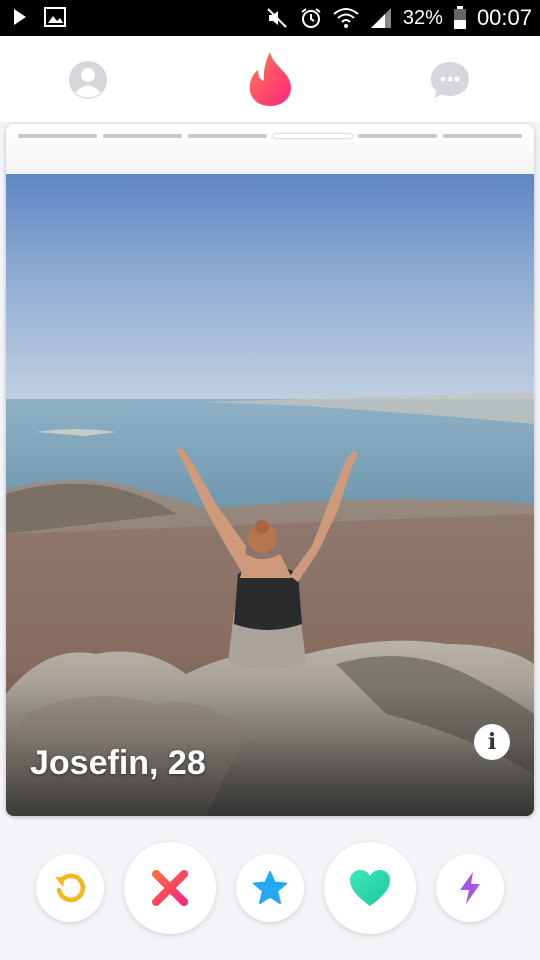 Image resolution: width=540 pixels, height=960 pixels. Describe the element at coordinates (270, 136) in the screenshot. I see `photo-progress` at that location.